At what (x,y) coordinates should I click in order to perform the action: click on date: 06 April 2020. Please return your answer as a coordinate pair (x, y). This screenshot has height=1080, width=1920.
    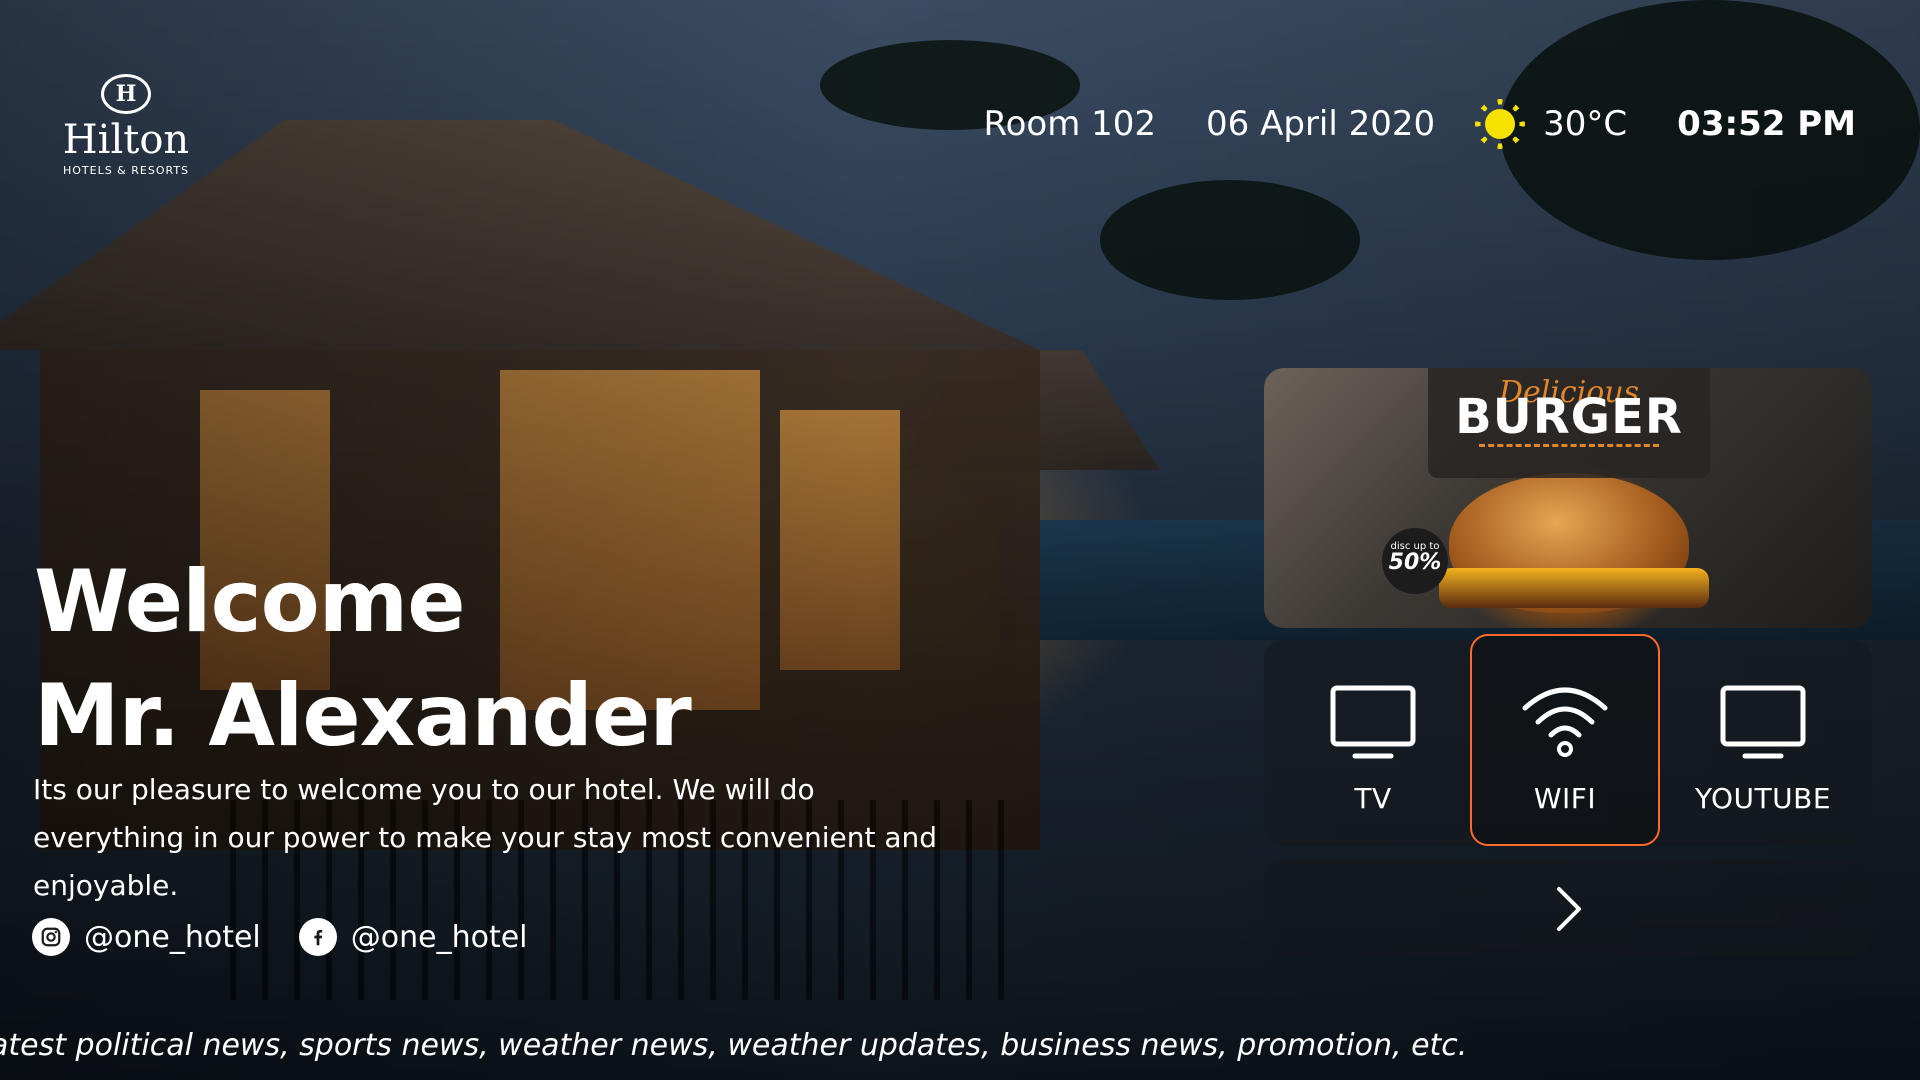
    Looking at the image, I should click on (1321, 124).